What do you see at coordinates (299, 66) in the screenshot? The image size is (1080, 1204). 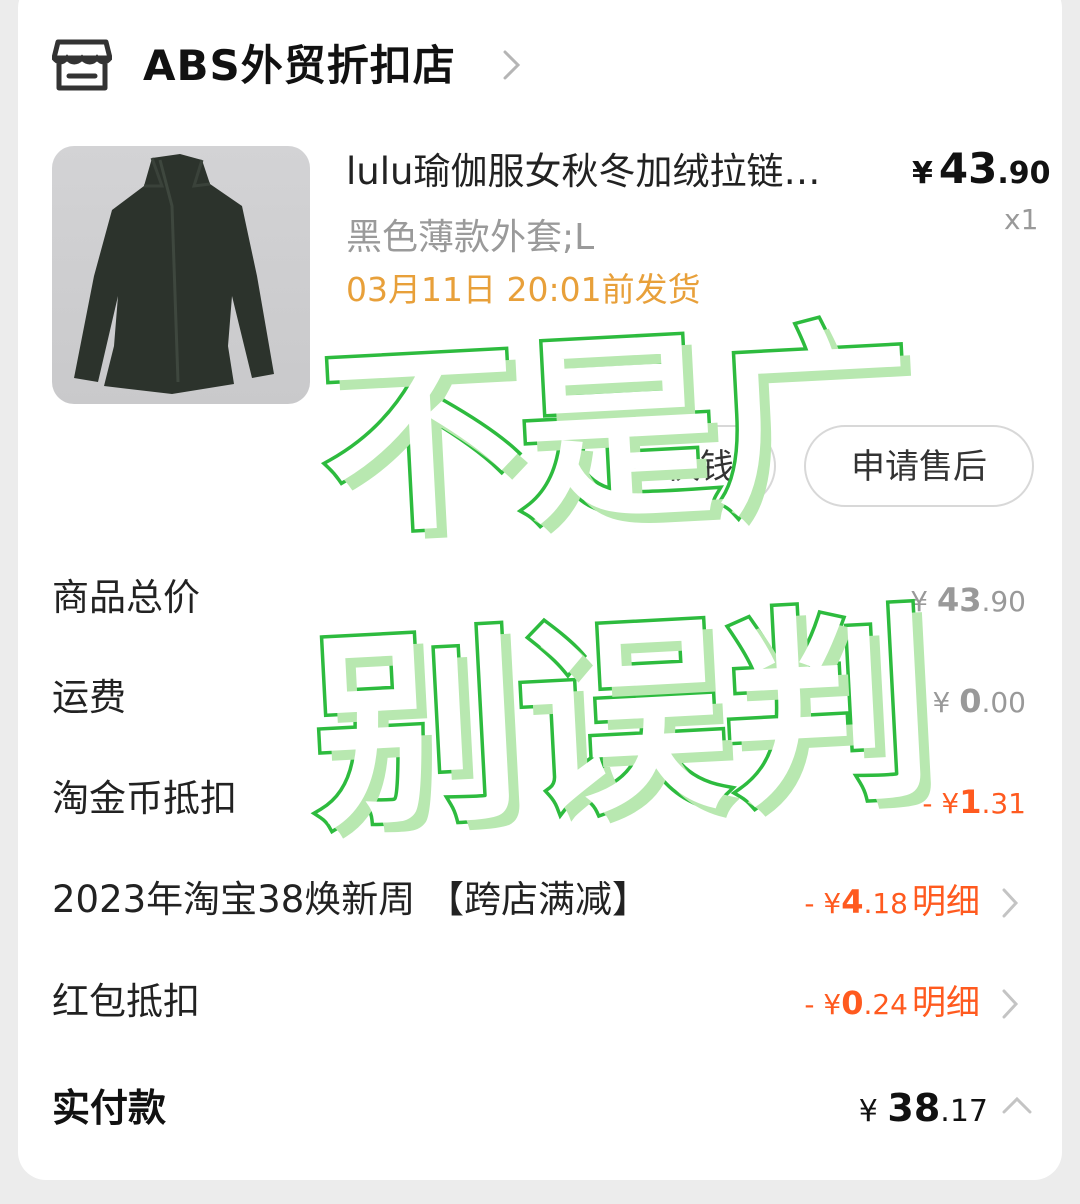 I see `shop-name: ABS外贸折扣店` at bounding box center [299, 66].